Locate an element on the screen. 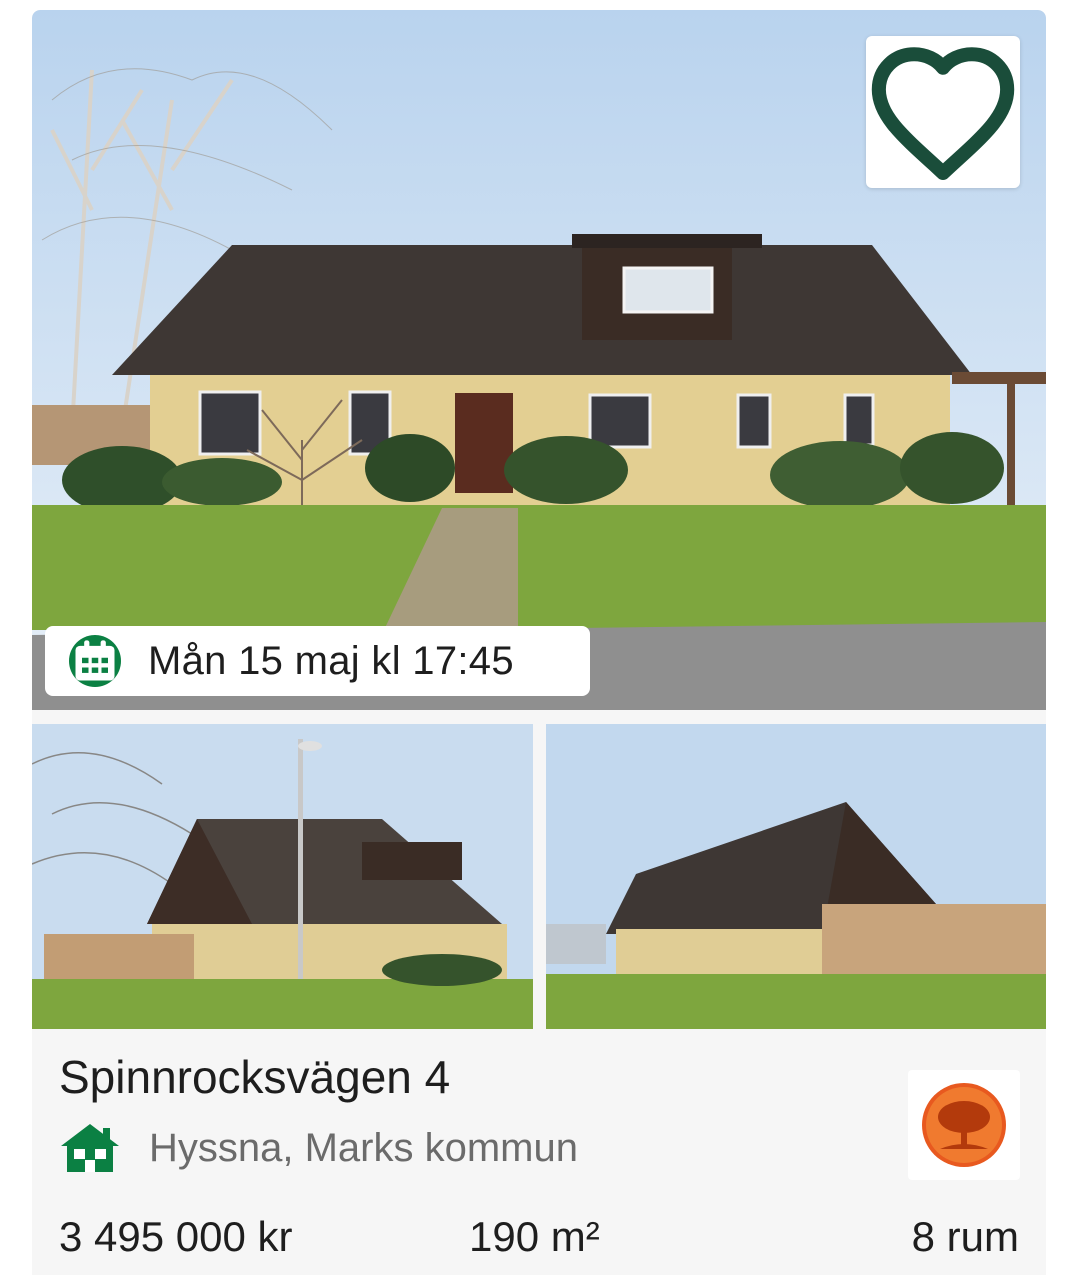 The width and height of the screenshot is (1079, 1275). tree-logo-icon is located at coordinates (964, 1125).